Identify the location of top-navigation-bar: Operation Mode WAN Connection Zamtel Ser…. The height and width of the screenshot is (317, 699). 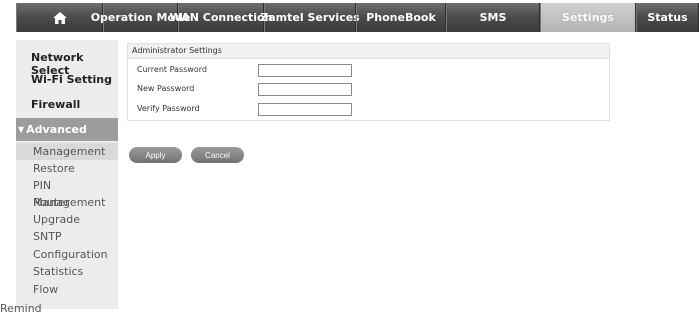
(357, 17).